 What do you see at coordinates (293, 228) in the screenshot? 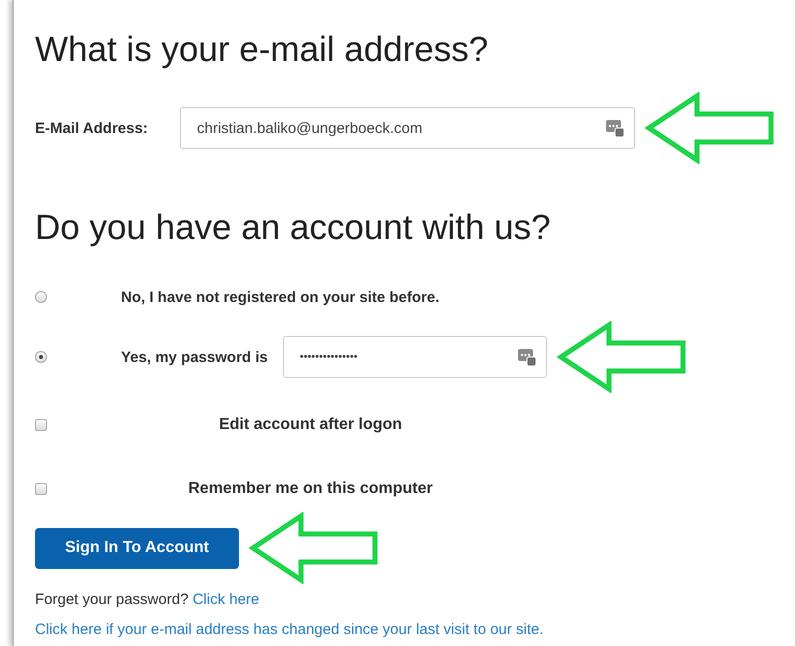
I see `section-heading: Do you have an account with us?` at bounding box center [293, 228].